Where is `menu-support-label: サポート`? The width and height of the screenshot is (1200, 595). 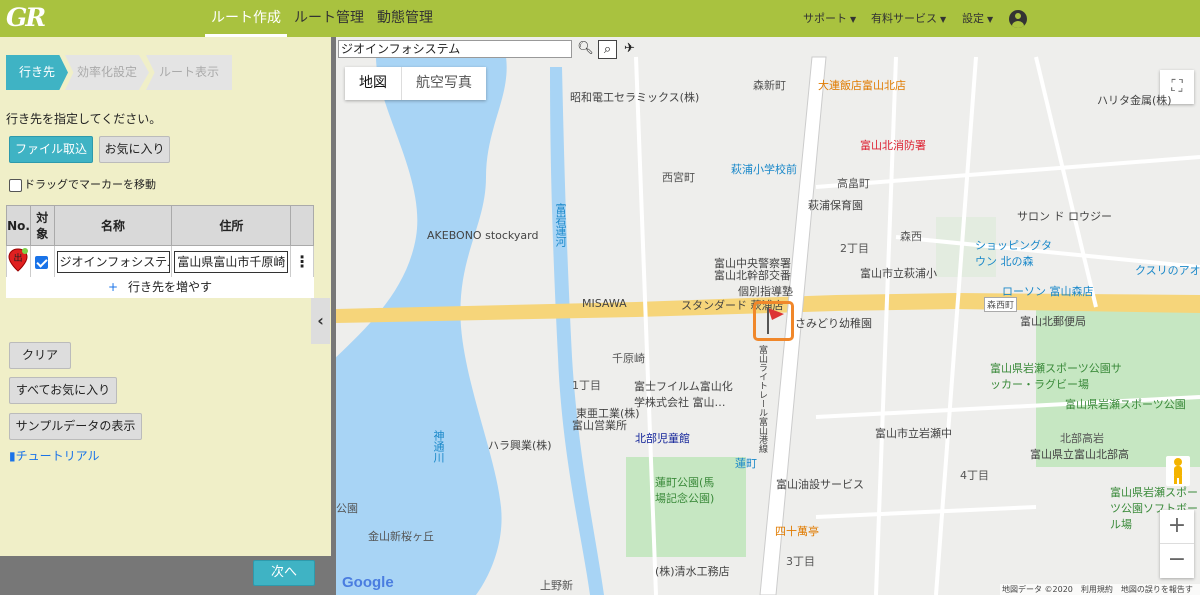
menu-support-label: サポート is located at coordinates (825, 18).